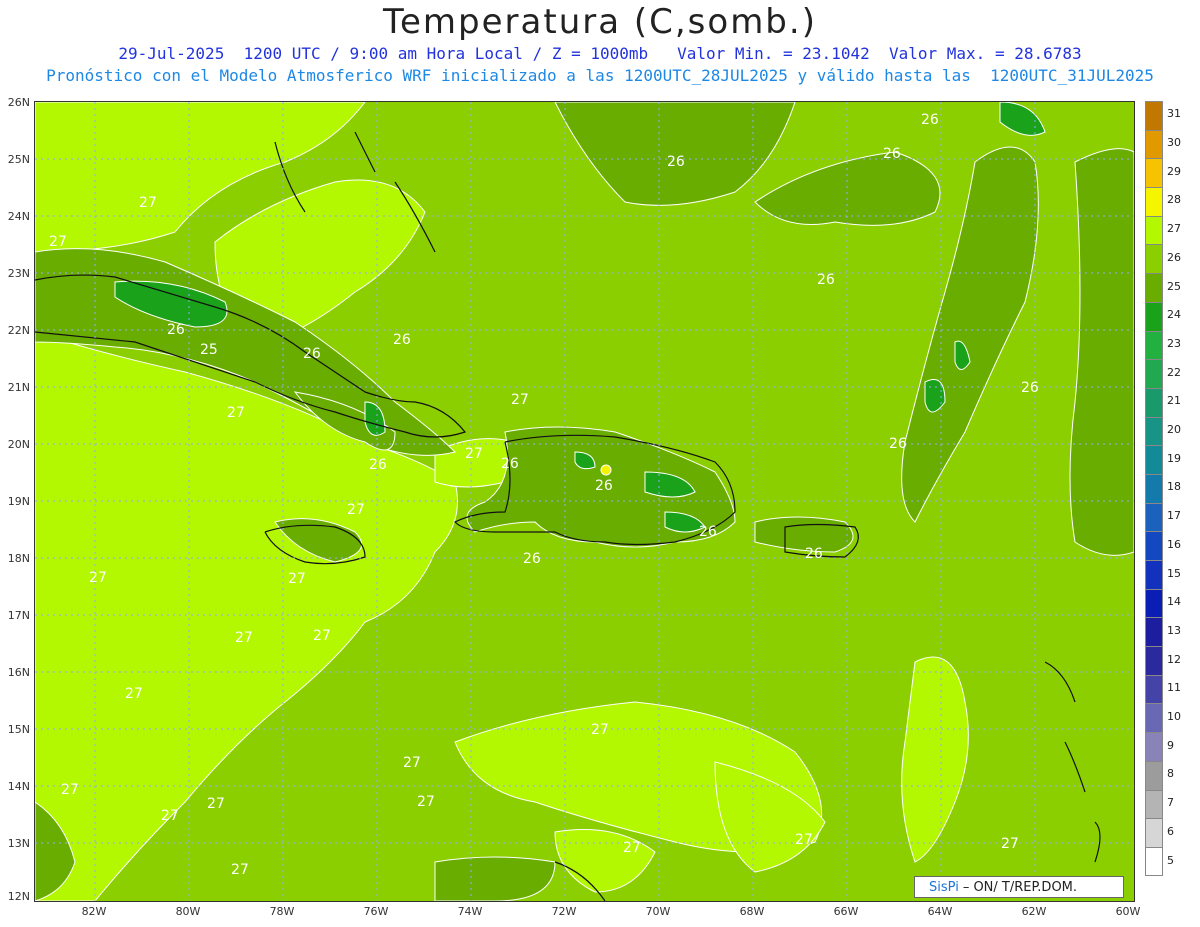 The width and height of the screenshot is (1200, 927). What do you see at coordinates (282, 911) in the screenshot?
I see `lon-label-78w: 78W` at bounding box center [282, 911].